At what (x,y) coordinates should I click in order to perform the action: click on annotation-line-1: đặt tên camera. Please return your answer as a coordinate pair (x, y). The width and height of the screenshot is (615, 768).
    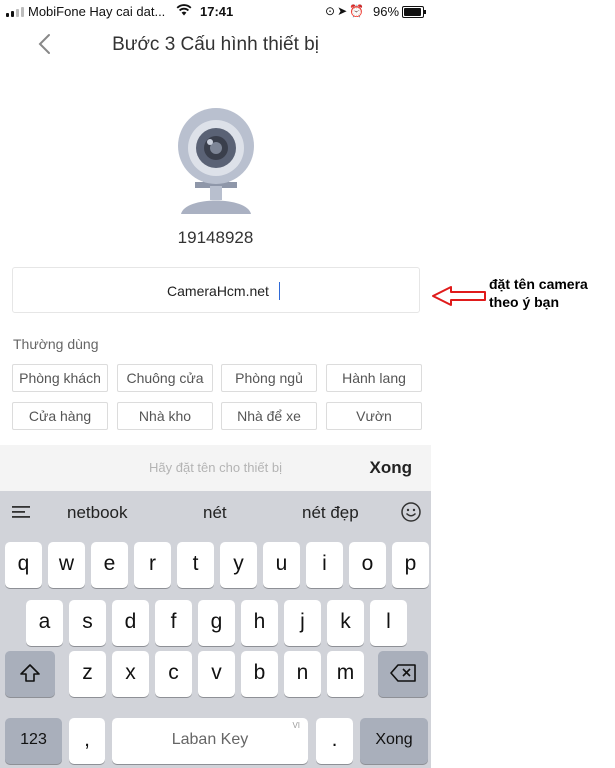
    Looking at the image, I should click on (538, 284).